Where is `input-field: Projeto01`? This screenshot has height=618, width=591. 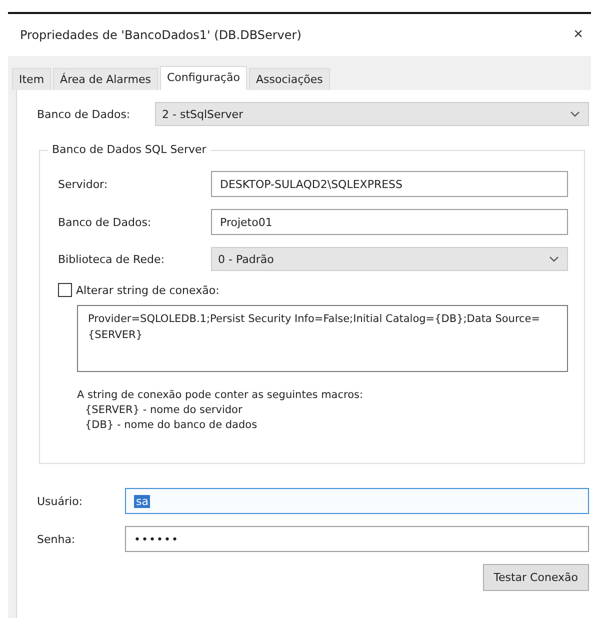 input-field: Projeto01 is located at coordinates (389, 222).